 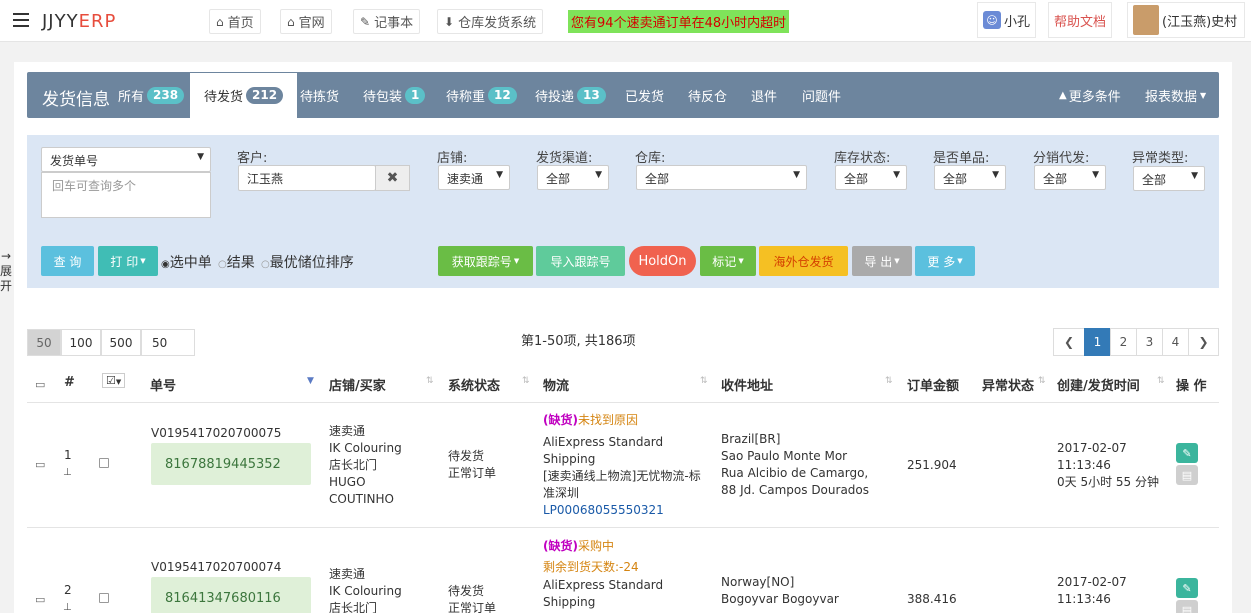 What do you see at coordinates (474, 384) in the screenshot?
I see `col-system-status: 系统状态` at bounding box center [474, 384].